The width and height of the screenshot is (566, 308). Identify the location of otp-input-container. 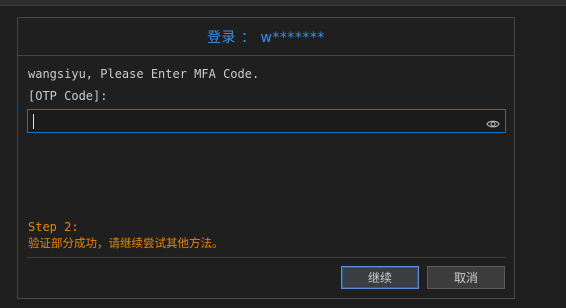
(266, 121).